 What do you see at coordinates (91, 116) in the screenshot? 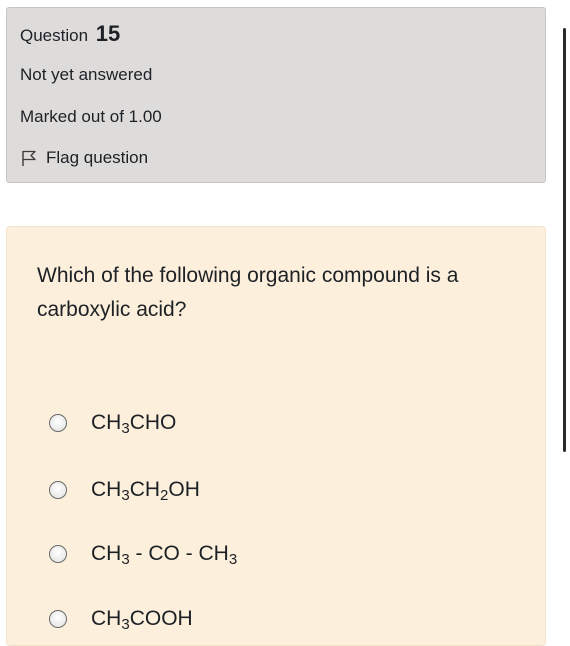
I see `question-grade: Marked out of 1.00` at bounding box center [91, 116].